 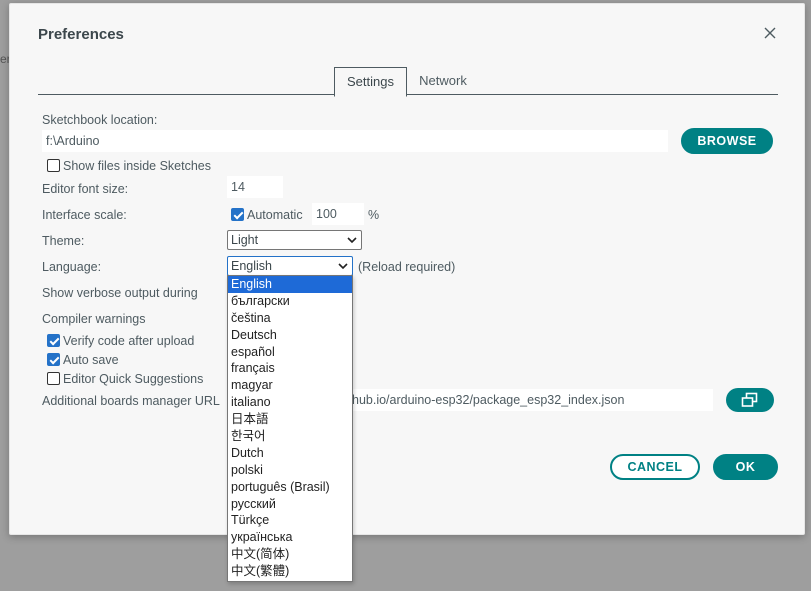 I want to click on show-files-label: Show files inside Sketches, so click(x=137, y=166).